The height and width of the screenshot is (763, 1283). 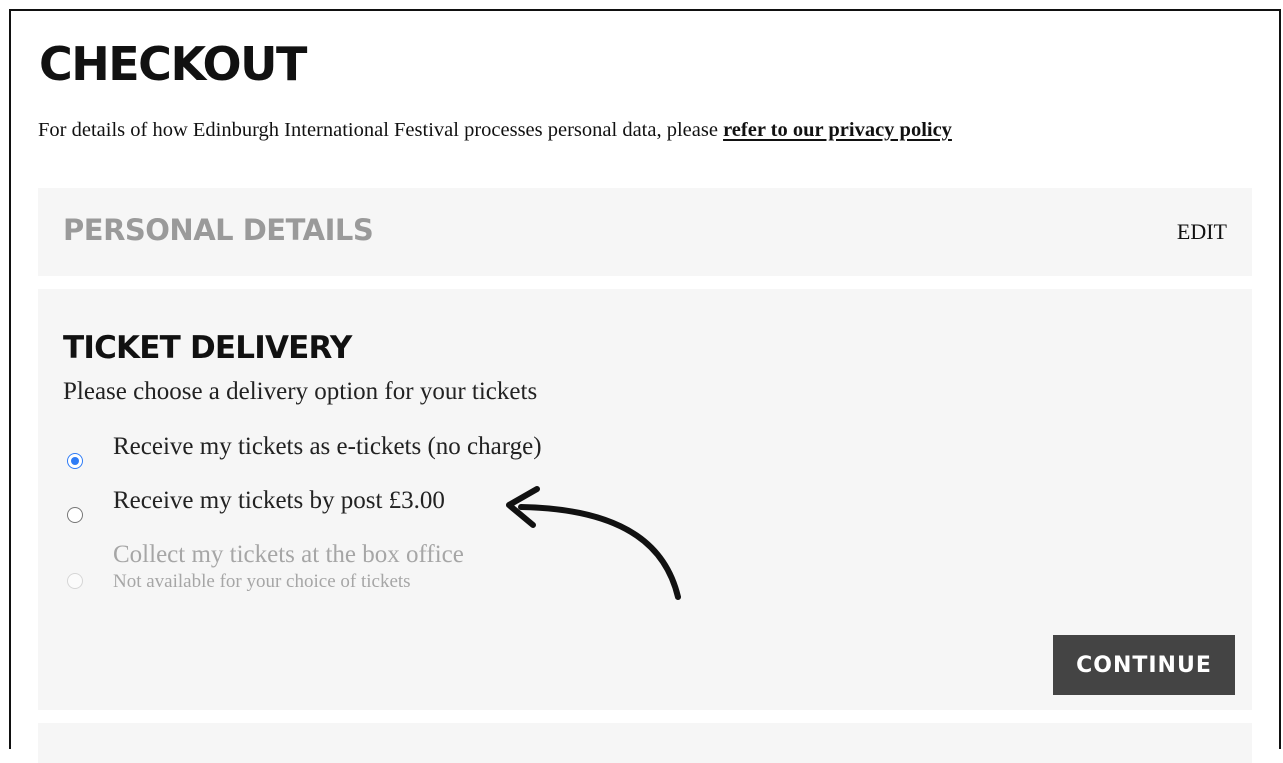 I want to click on box-office-label: Collect my tickets at the box office, so click(x=288, y=554).